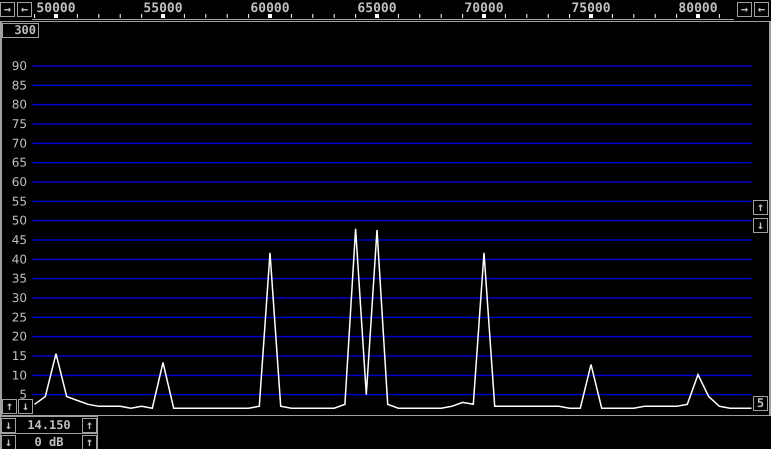 Image resolution: width=771 pixels, height=449 pixels. What do you see at coordinates (19, 163) in the screenshot?
I see `axis-label: 65` at bounding box center [19, 163].